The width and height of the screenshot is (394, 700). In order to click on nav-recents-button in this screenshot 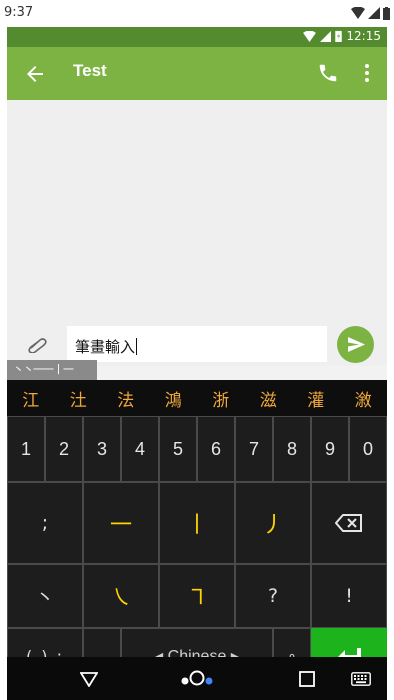, I will do `click(307, 678)`.